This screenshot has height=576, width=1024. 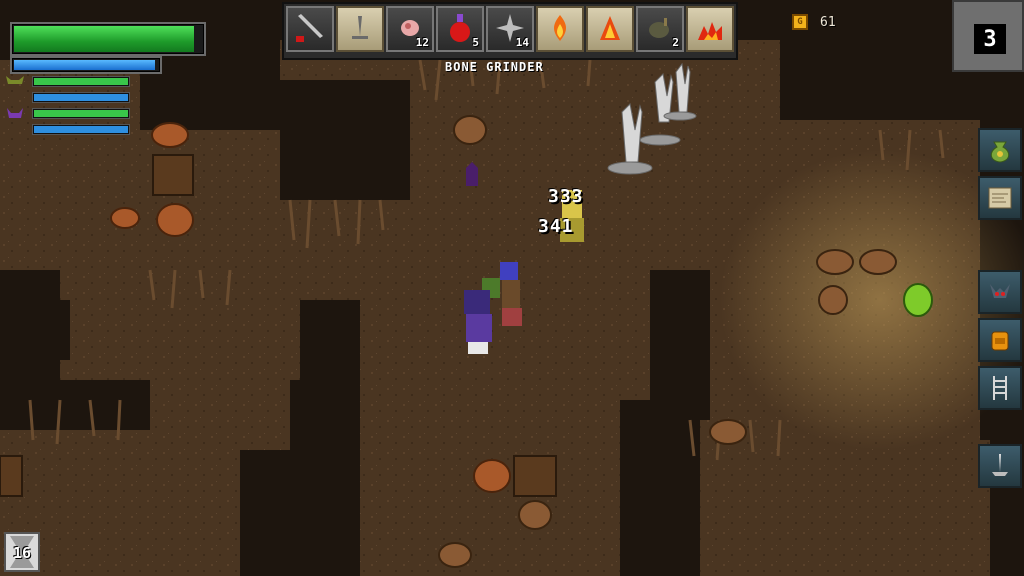 I want to click on damage-number: 333, so click(x=566, y=196).